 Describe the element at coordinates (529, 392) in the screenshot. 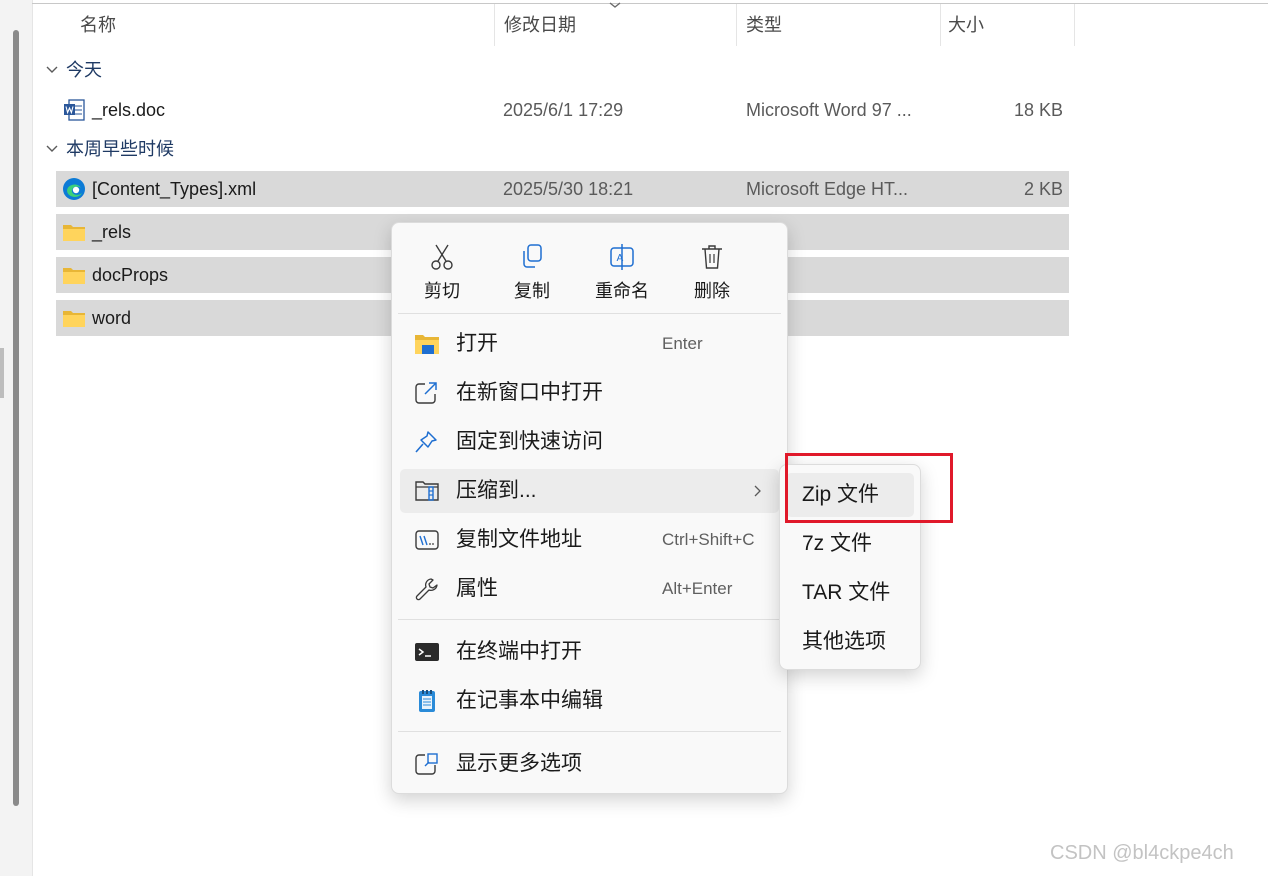

I see `menu-item-label: 在新窗口中打开` at that location.